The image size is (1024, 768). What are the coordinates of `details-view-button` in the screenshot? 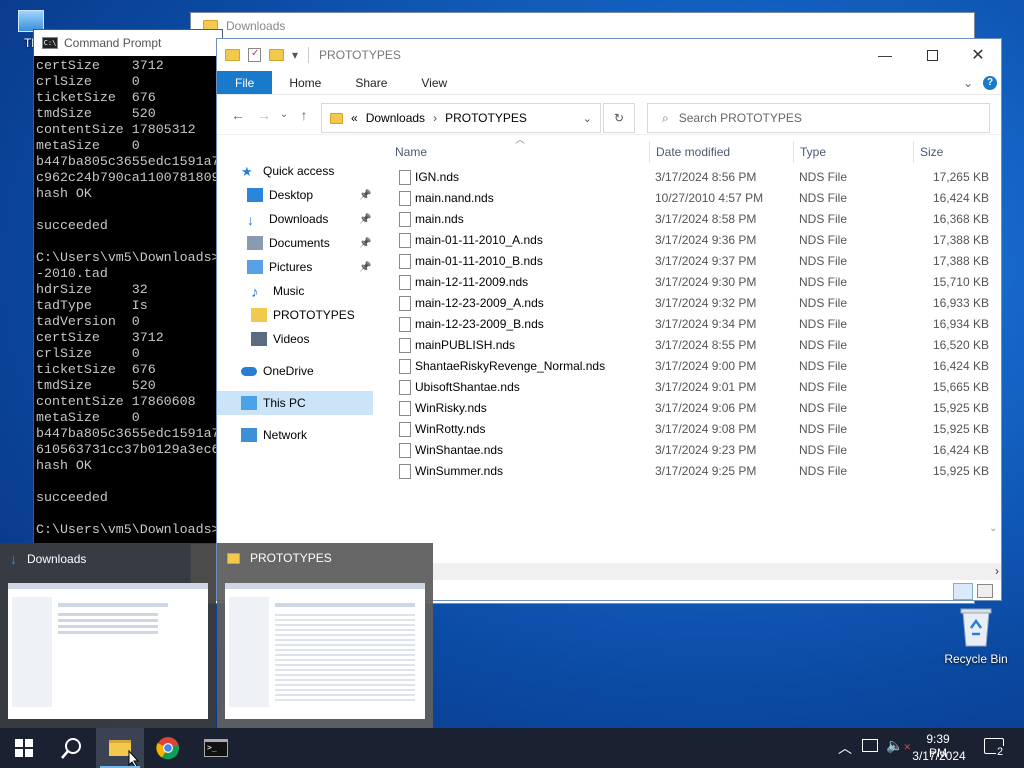 It's located at (963, 591).